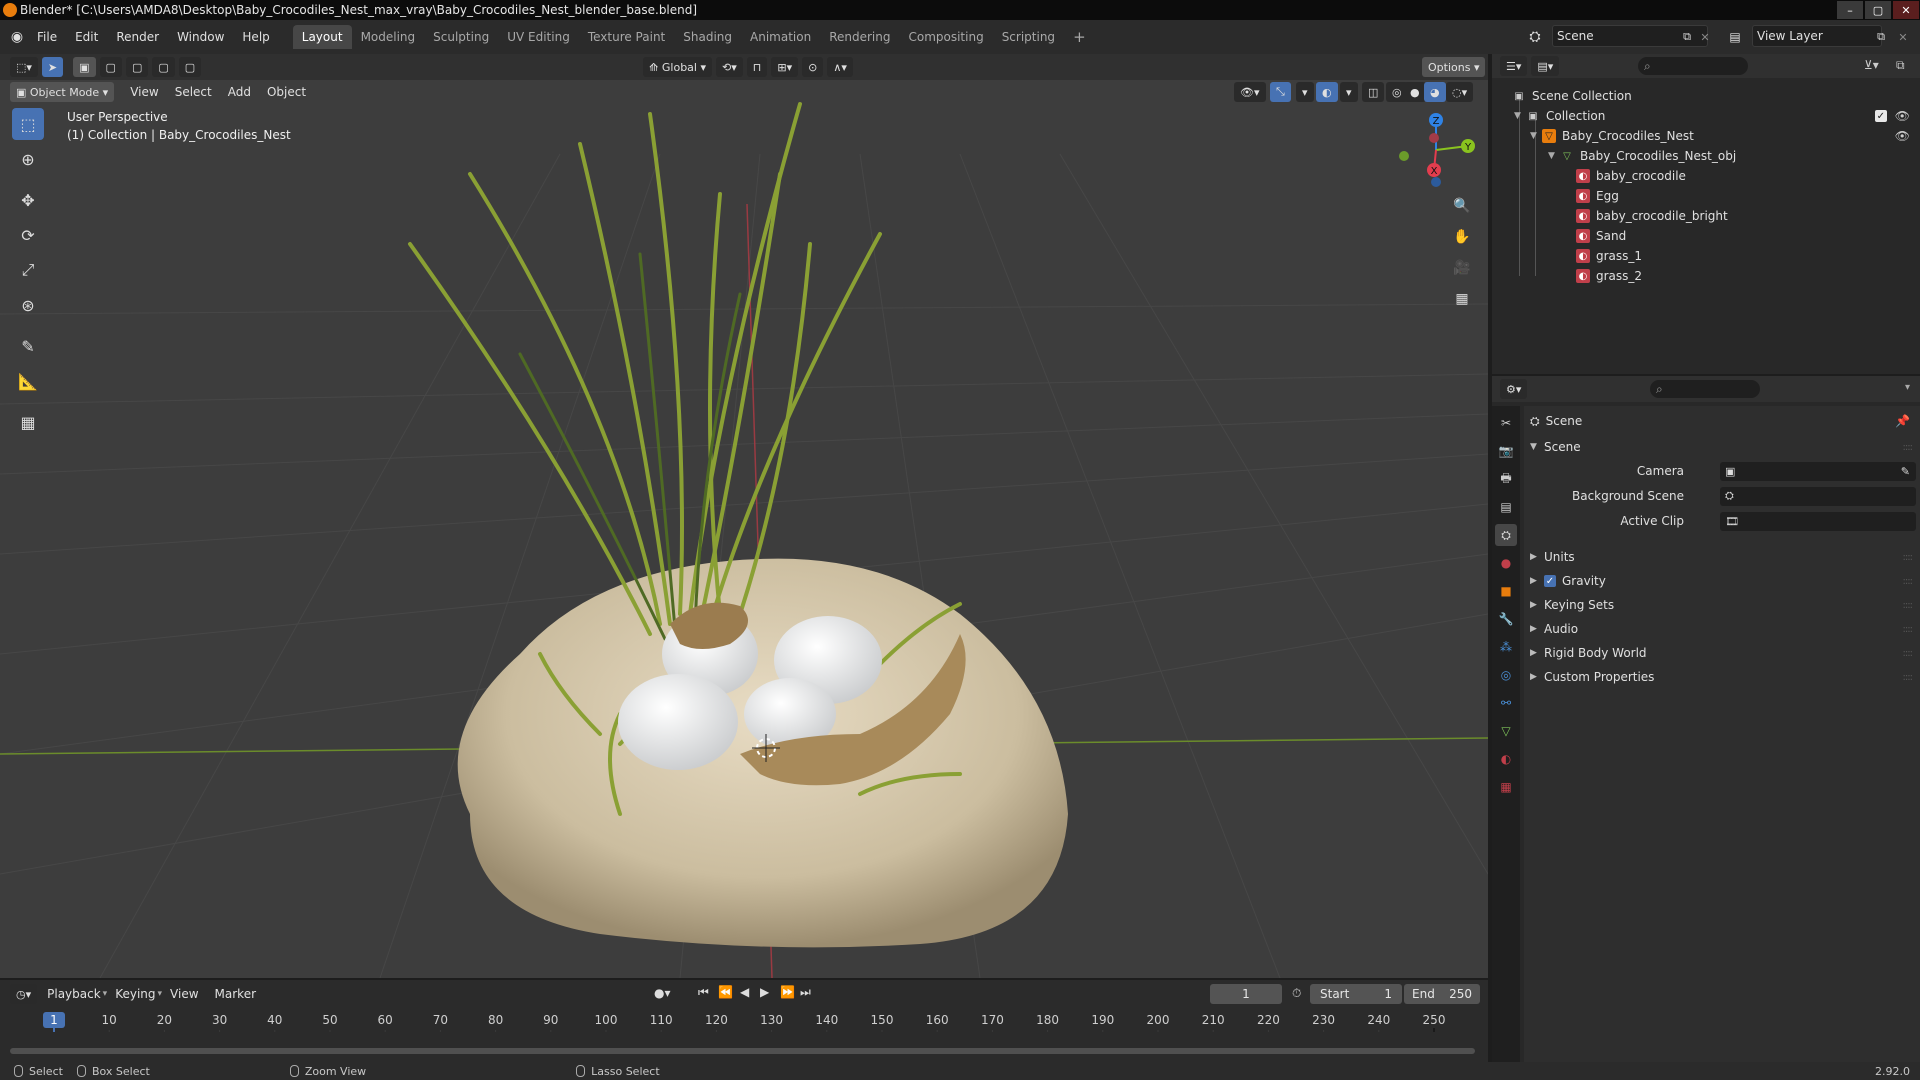 Image resolution: width=1920 pixels, height=1080 pixels. Describe the element at coordinates (787, 992) in the screenshot. I see `jump-keyframe-forward-icon: ⏩` at that location.